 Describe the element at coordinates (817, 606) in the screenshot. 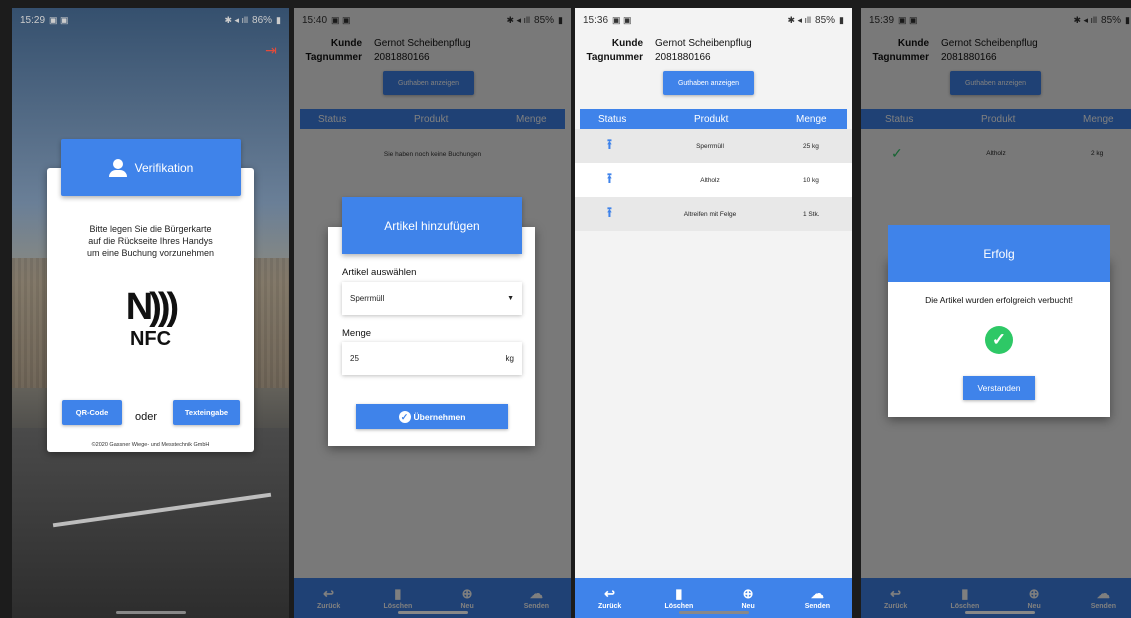

I see `nav-send-label: Senden` at that location.